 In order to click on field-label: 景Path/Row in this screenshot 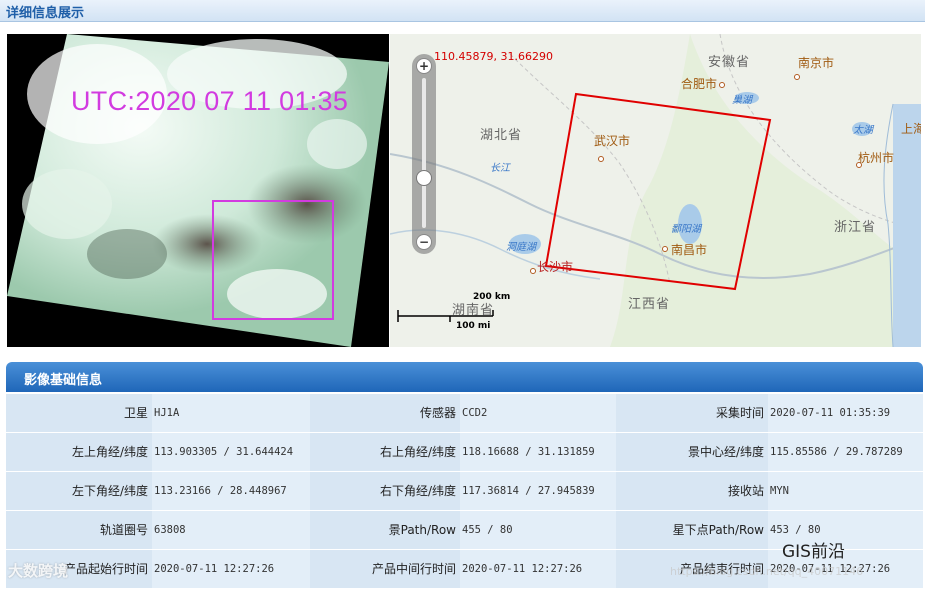, I will do `click(385, 530)`.